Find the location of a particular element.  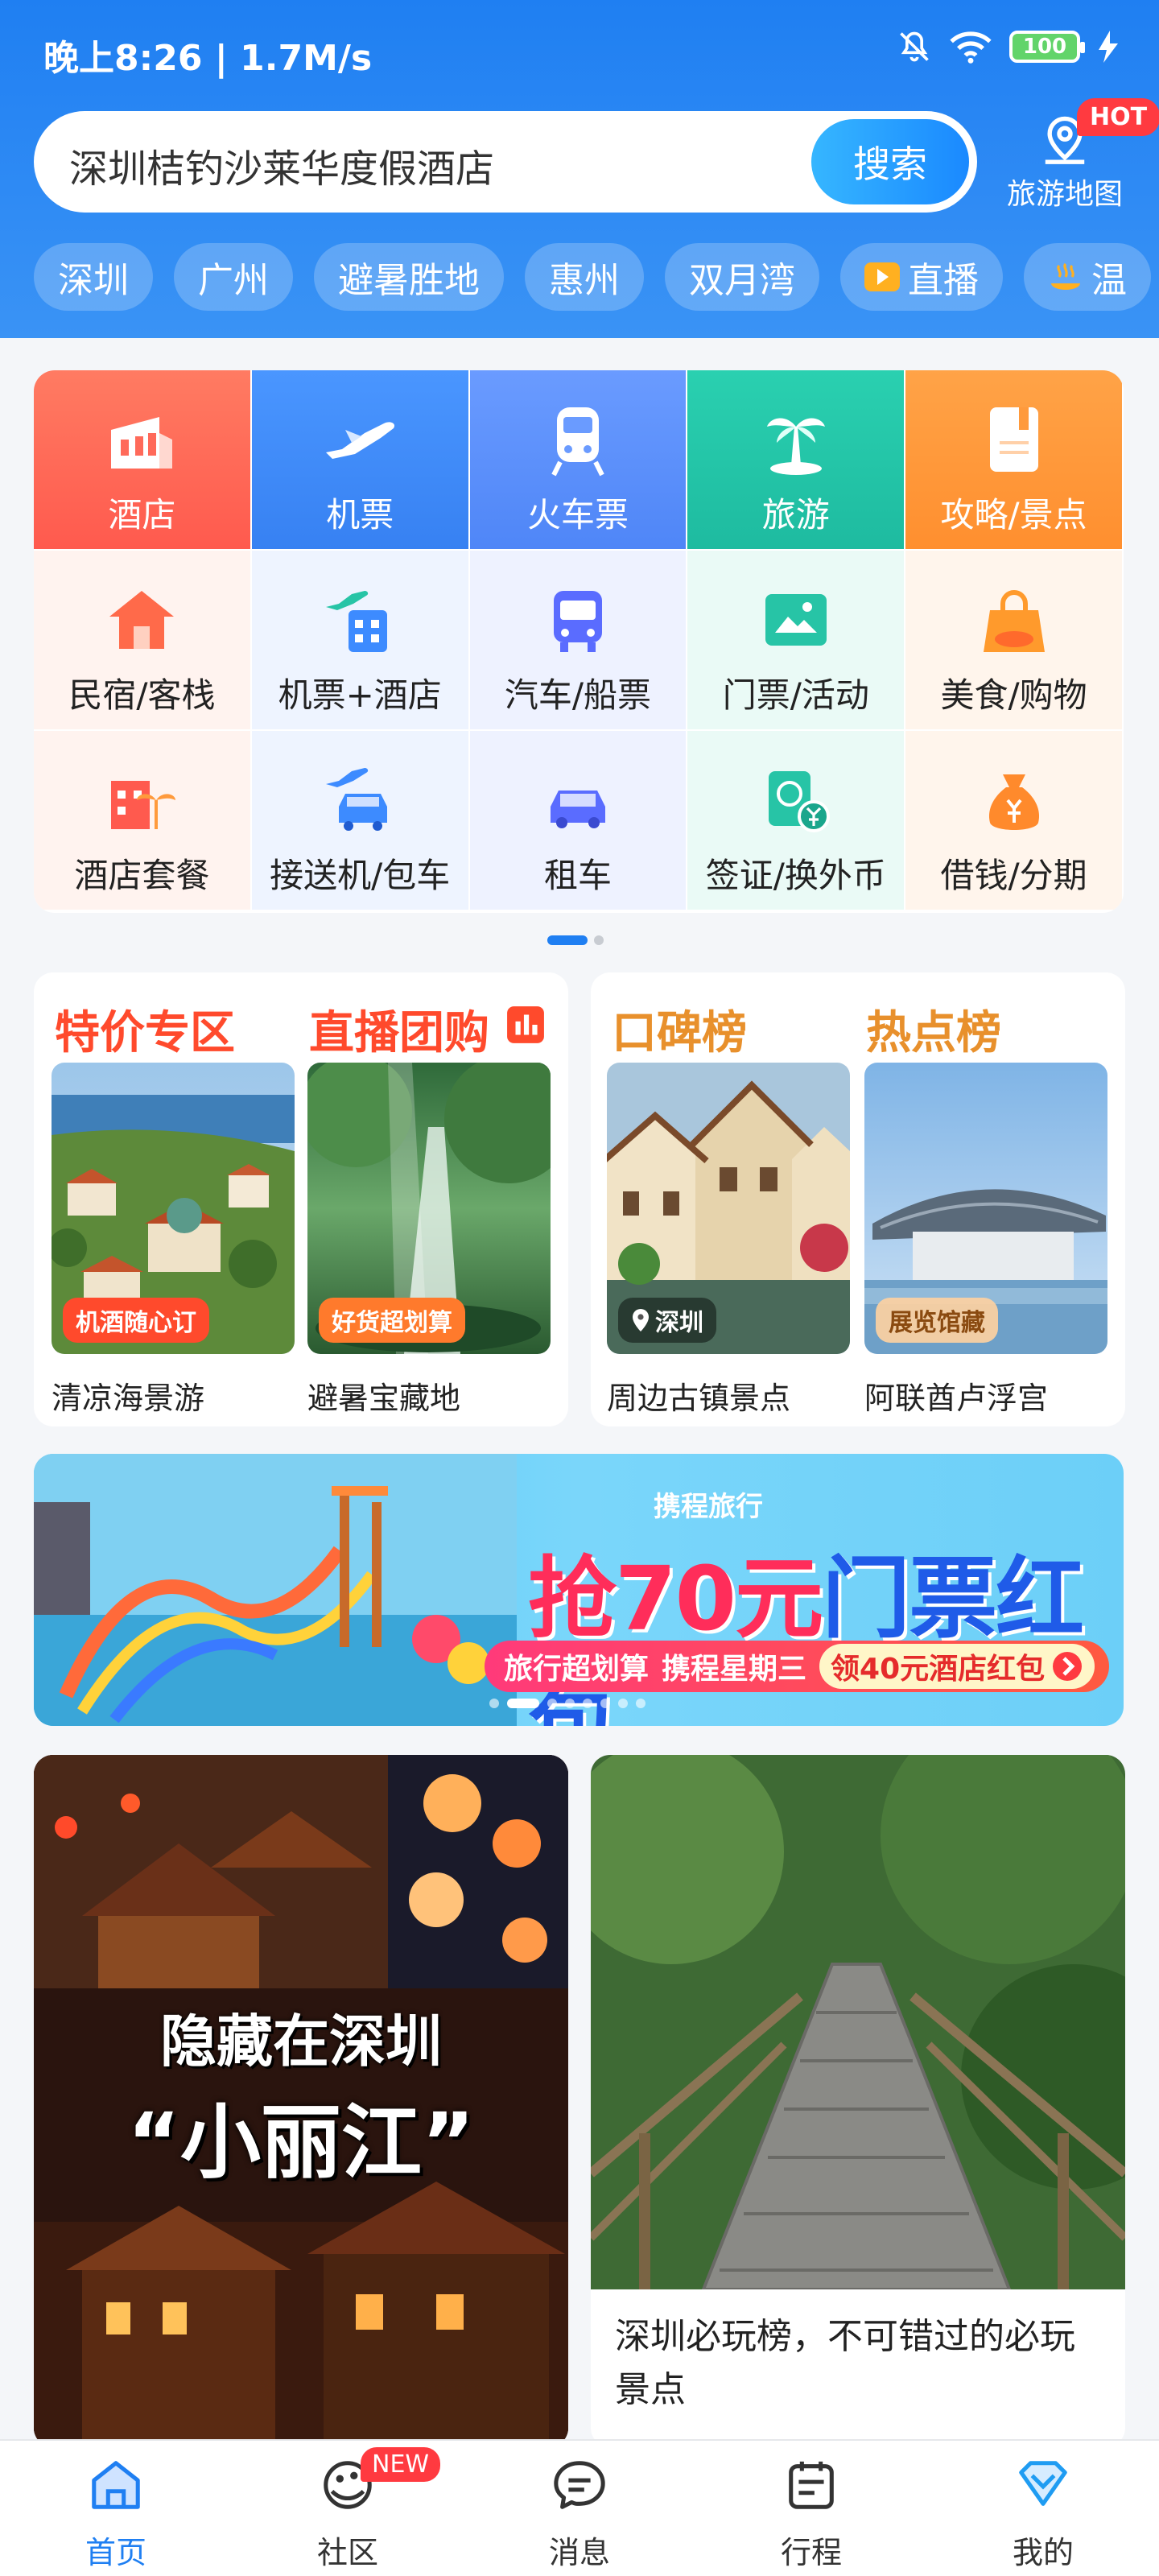

service-loan-installment: 借钱/分期 is located at coordinates (1014, 821).